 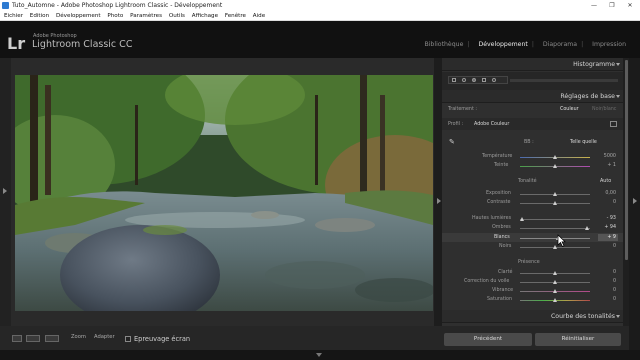 What do you see at coordinates (456, 124) in the screenshot?
I see `profile-label: Profil :` at bounding box center [456, 124].